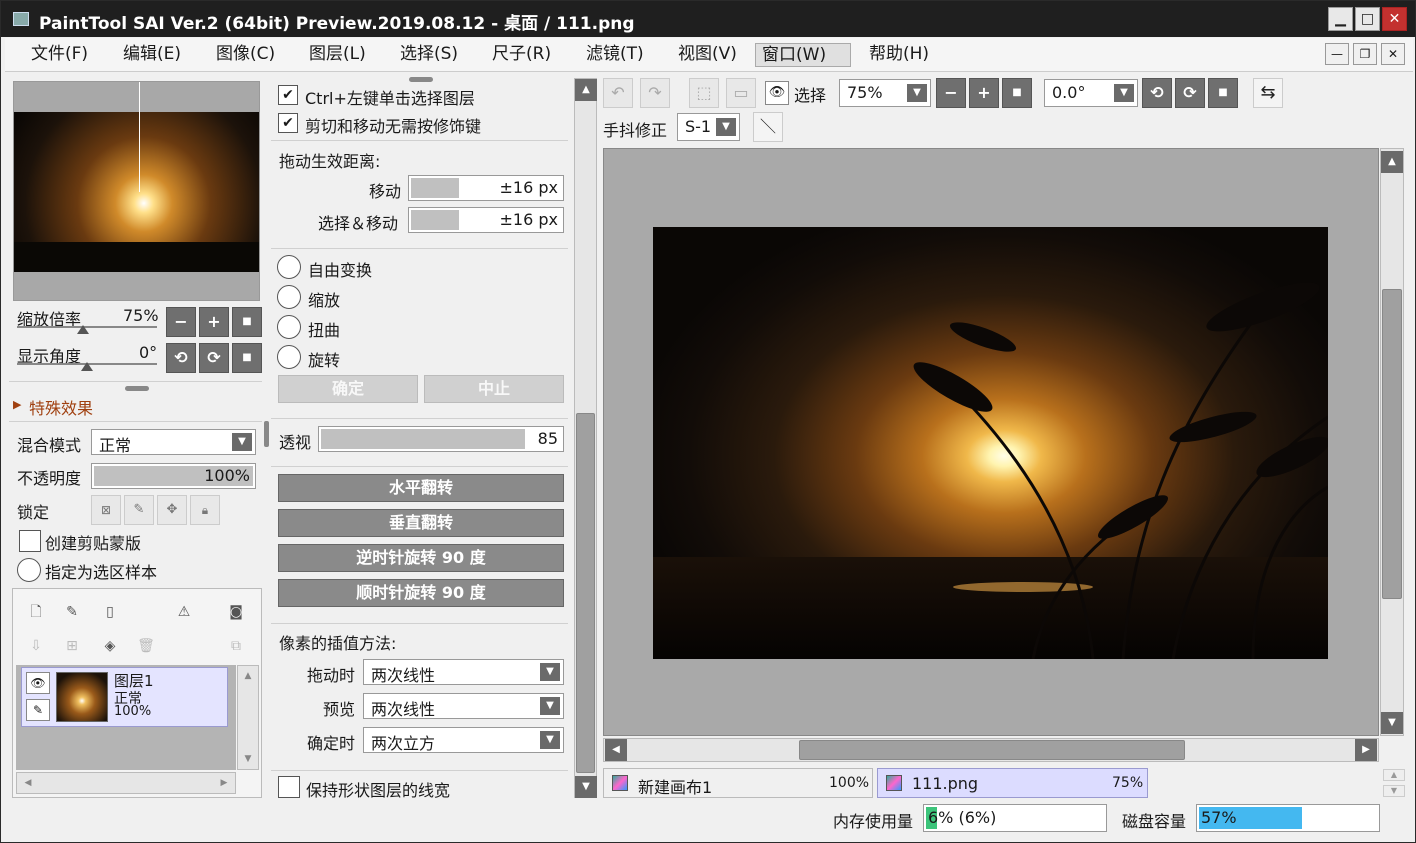  I want to click on panel-splitter, so click(266, 434).